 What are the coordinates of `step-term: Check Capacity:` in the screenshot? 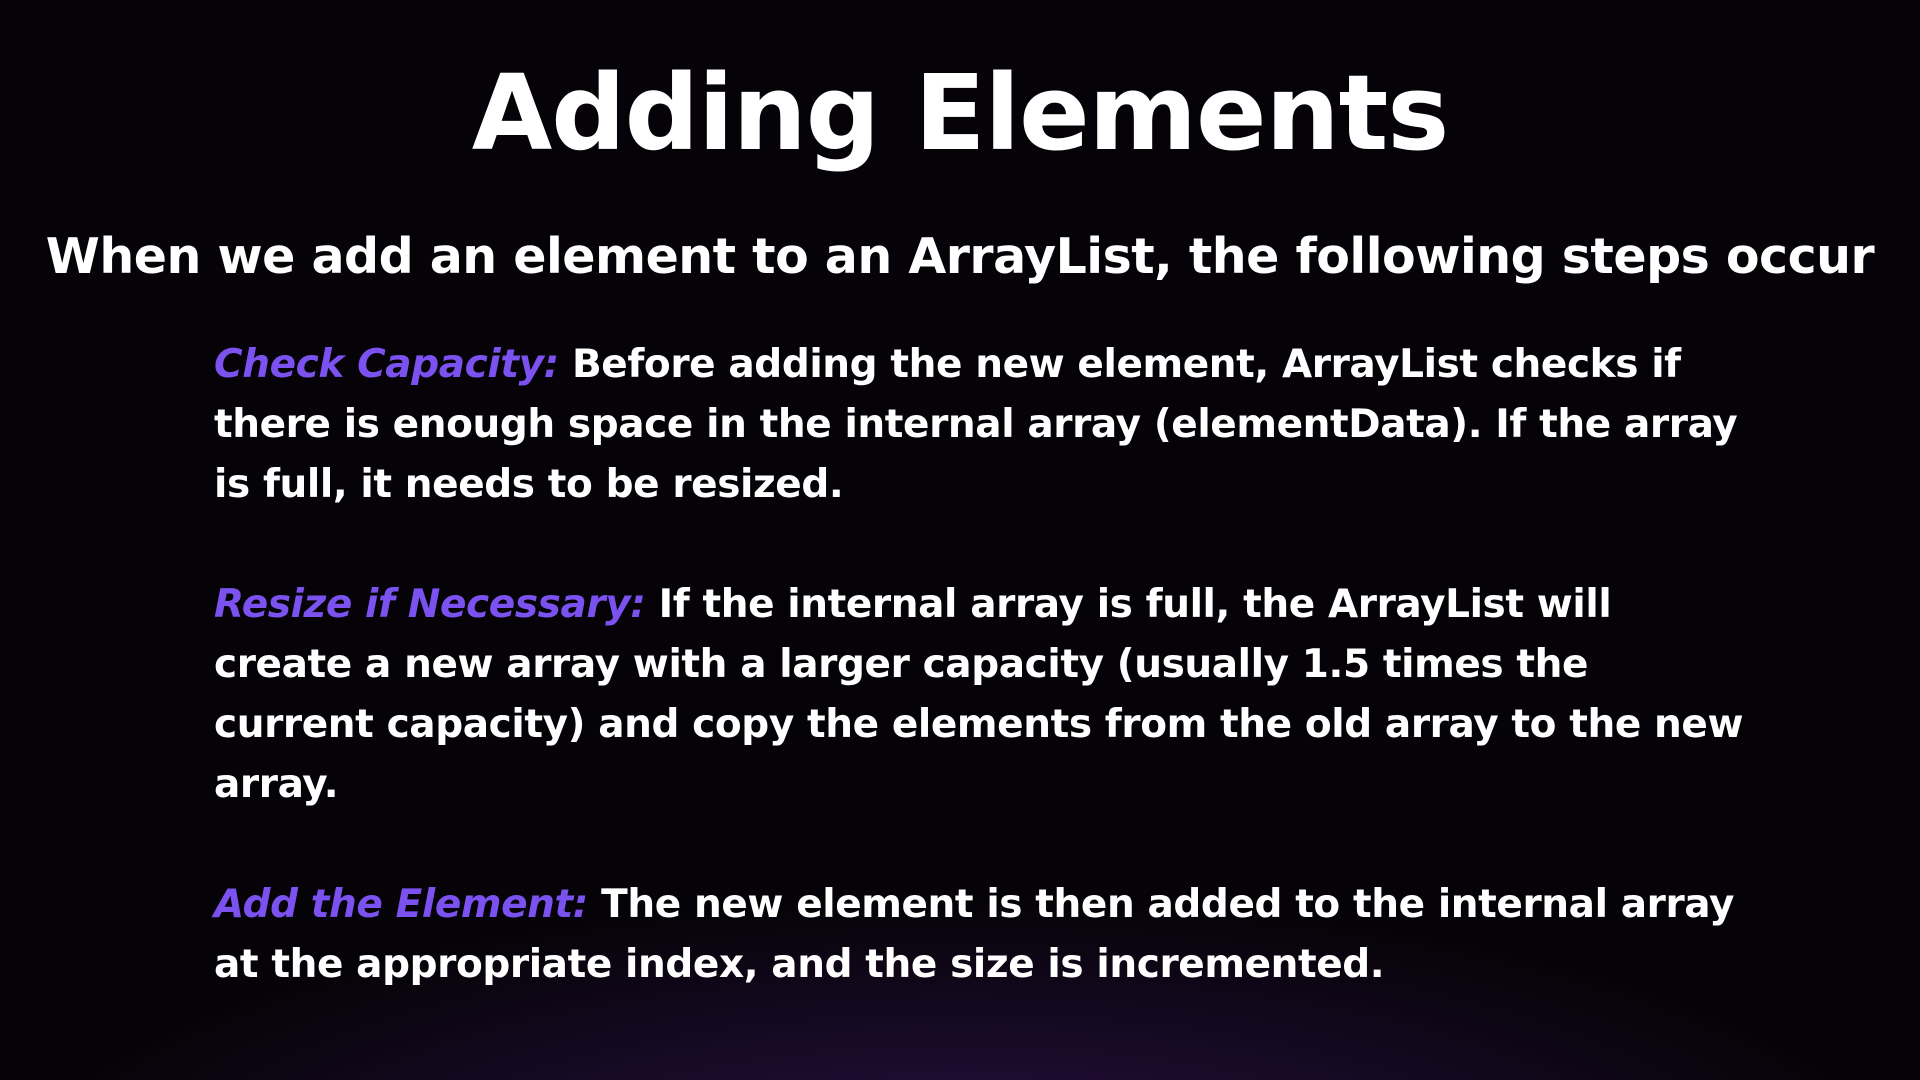 It's located at (386, 364).